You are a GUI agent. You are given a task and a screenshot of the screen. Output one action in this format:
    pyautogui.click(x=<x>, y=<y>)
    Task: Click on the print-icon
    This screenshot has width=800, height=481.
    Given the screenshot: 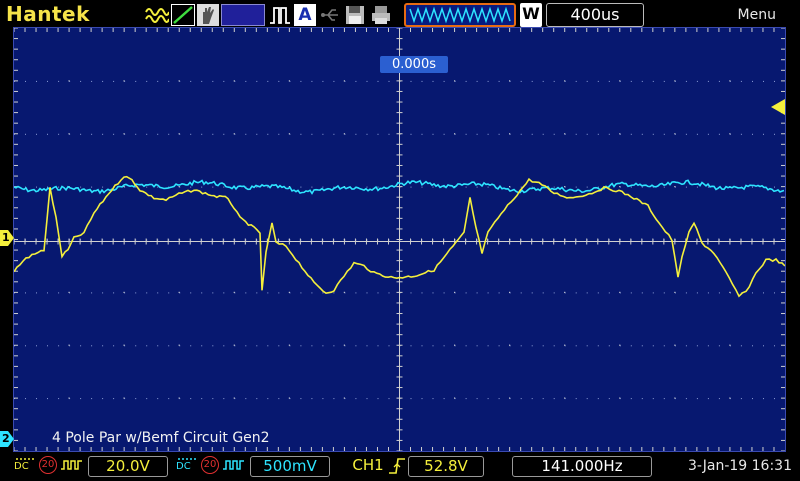 What is the action you would take?
    pyautogui.click(x=381, y=15)
    